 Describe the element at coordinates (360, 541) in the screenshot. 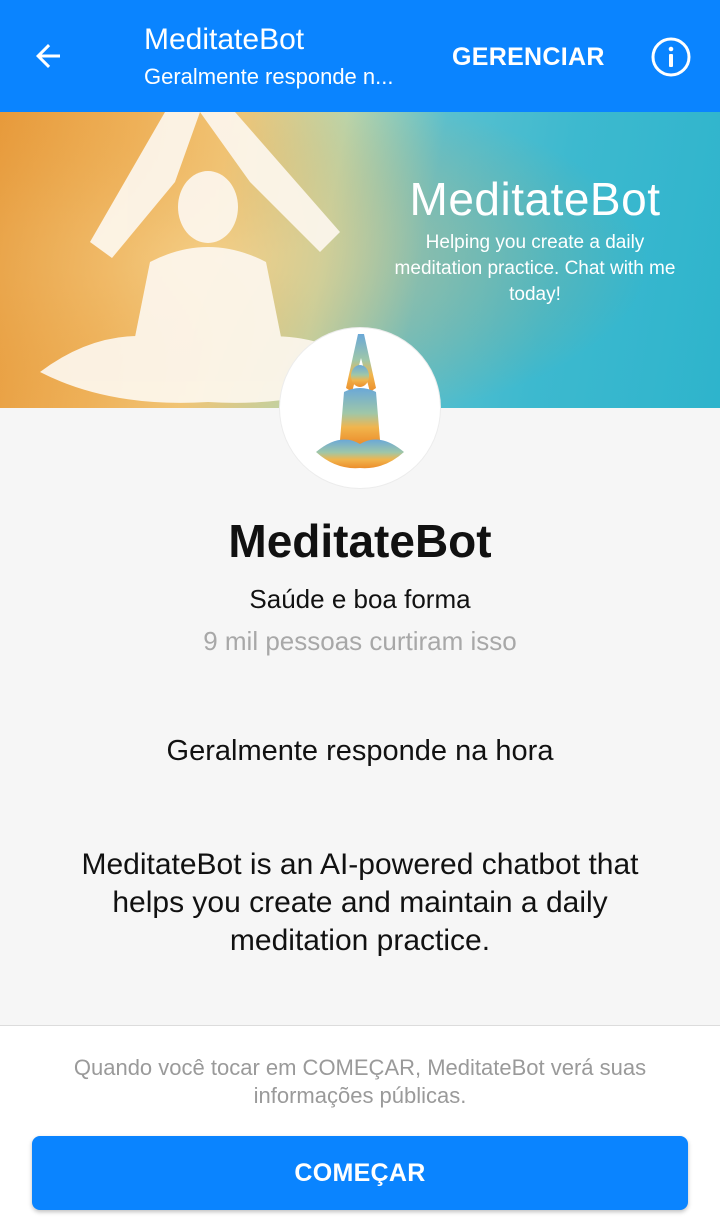

I see `bot-name: MeditateBot` at that location.